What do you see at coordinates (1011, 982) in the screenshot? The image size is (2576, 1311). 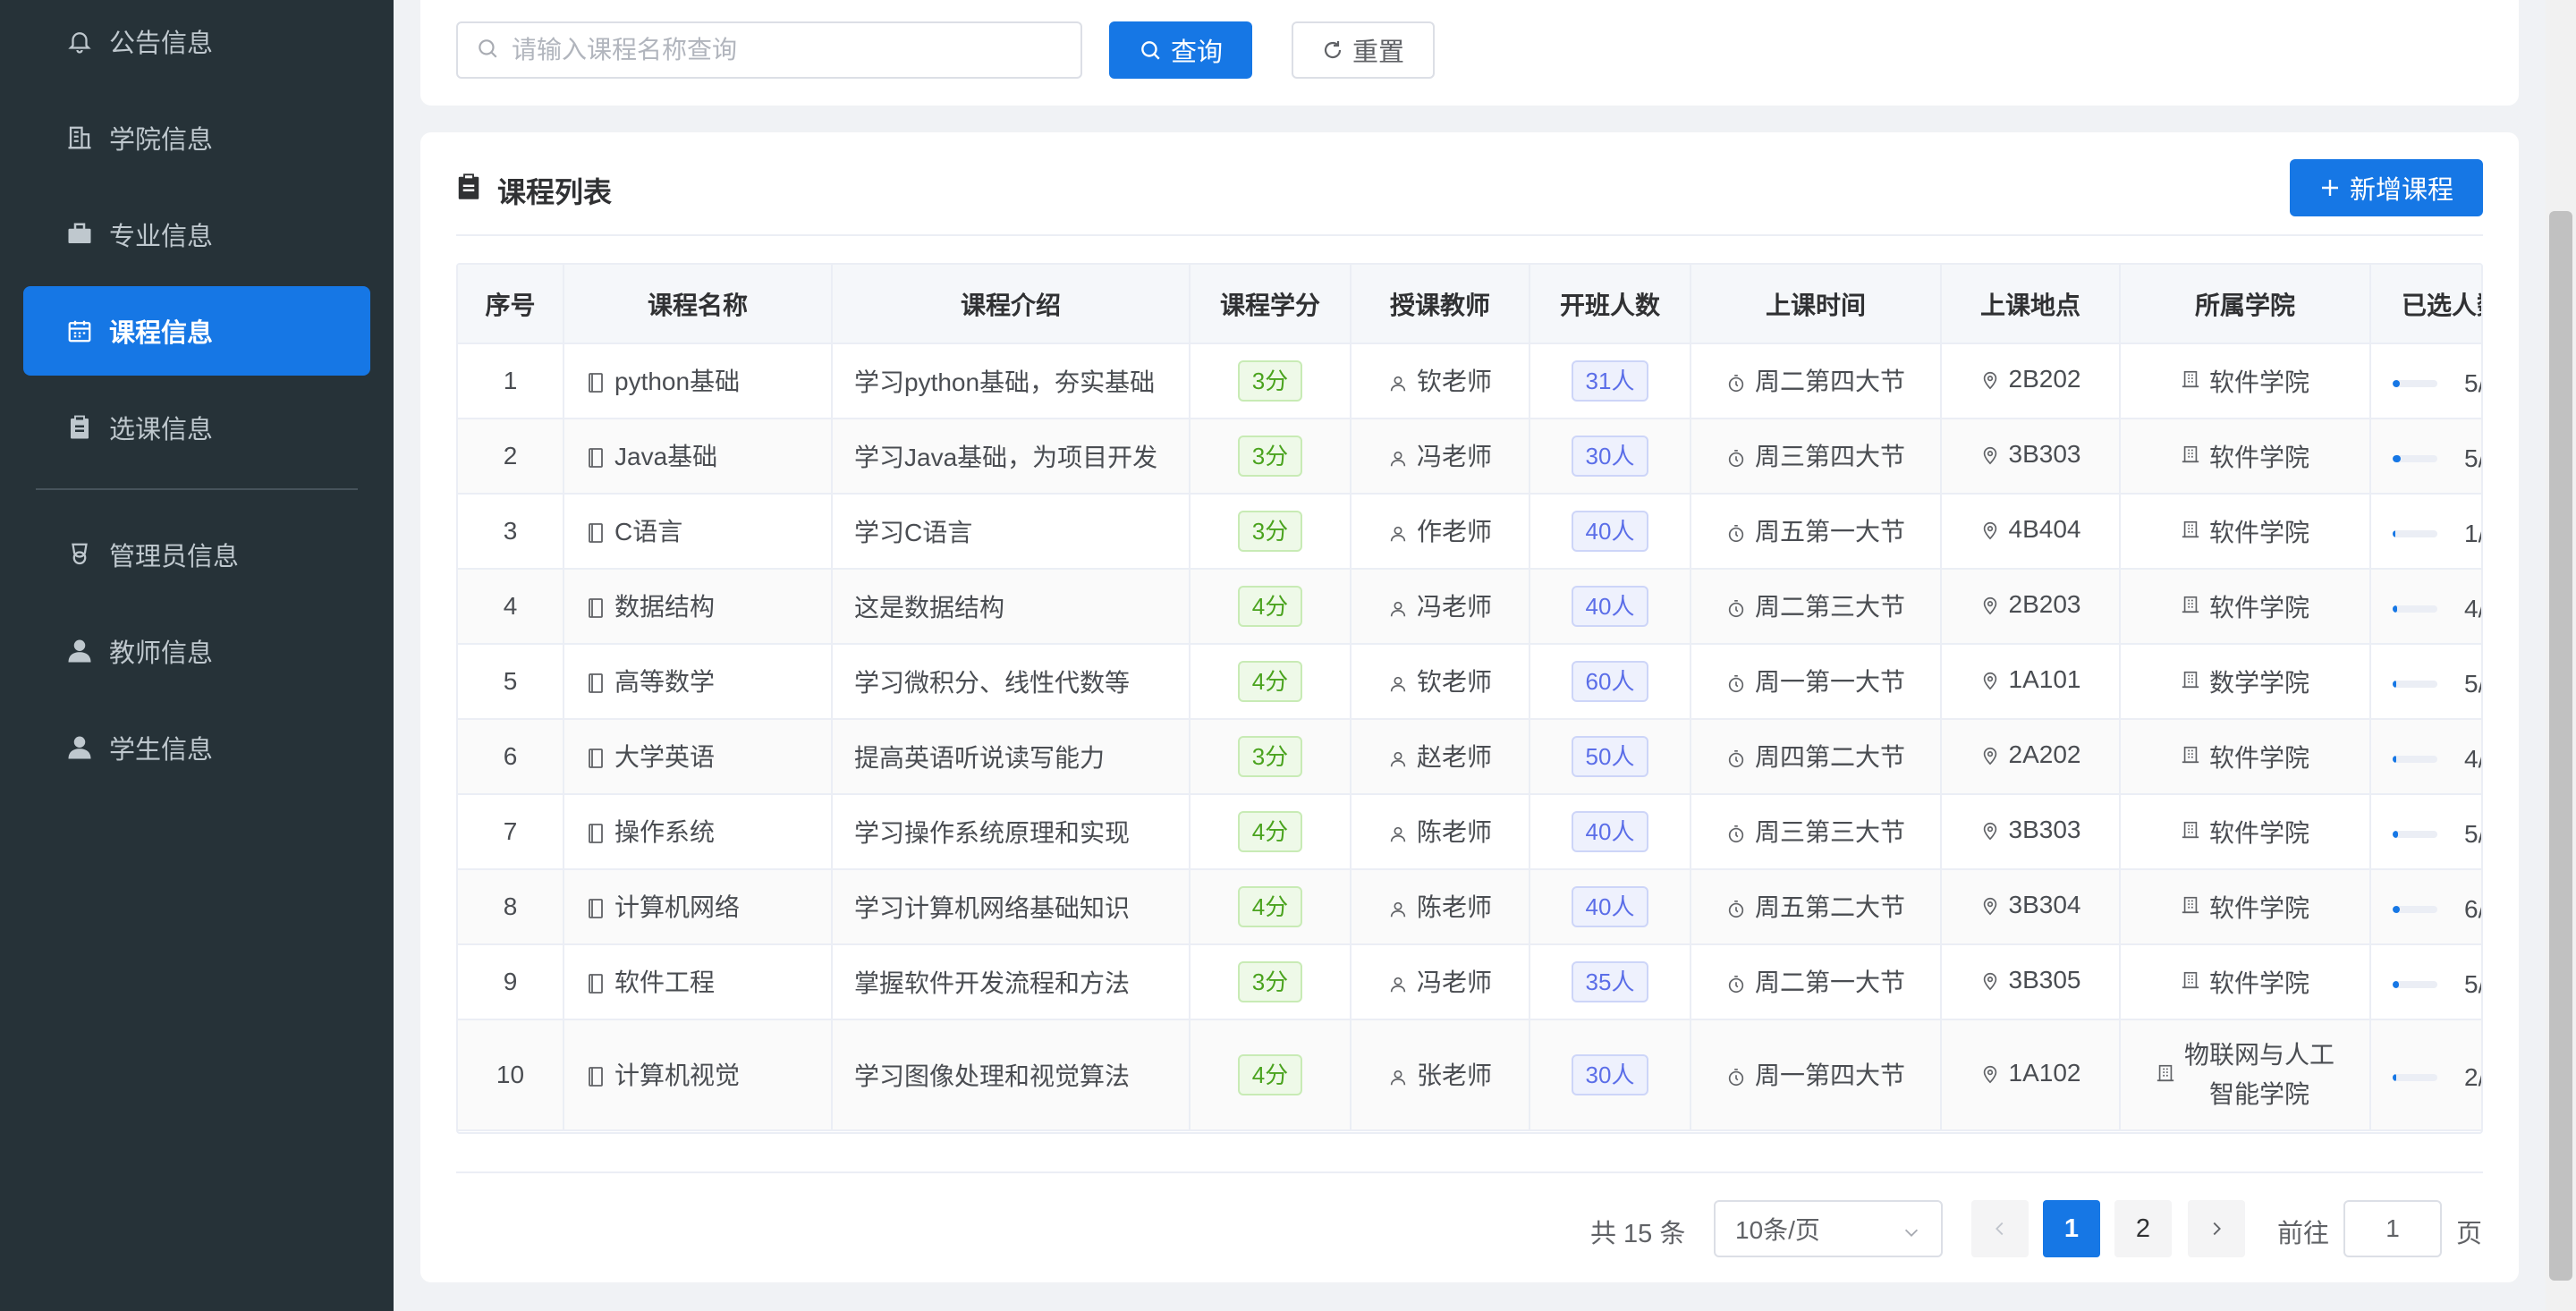 I see `cell-course-intro: 掌握软件开发流程和方法` at bounding box center [1011, 982].